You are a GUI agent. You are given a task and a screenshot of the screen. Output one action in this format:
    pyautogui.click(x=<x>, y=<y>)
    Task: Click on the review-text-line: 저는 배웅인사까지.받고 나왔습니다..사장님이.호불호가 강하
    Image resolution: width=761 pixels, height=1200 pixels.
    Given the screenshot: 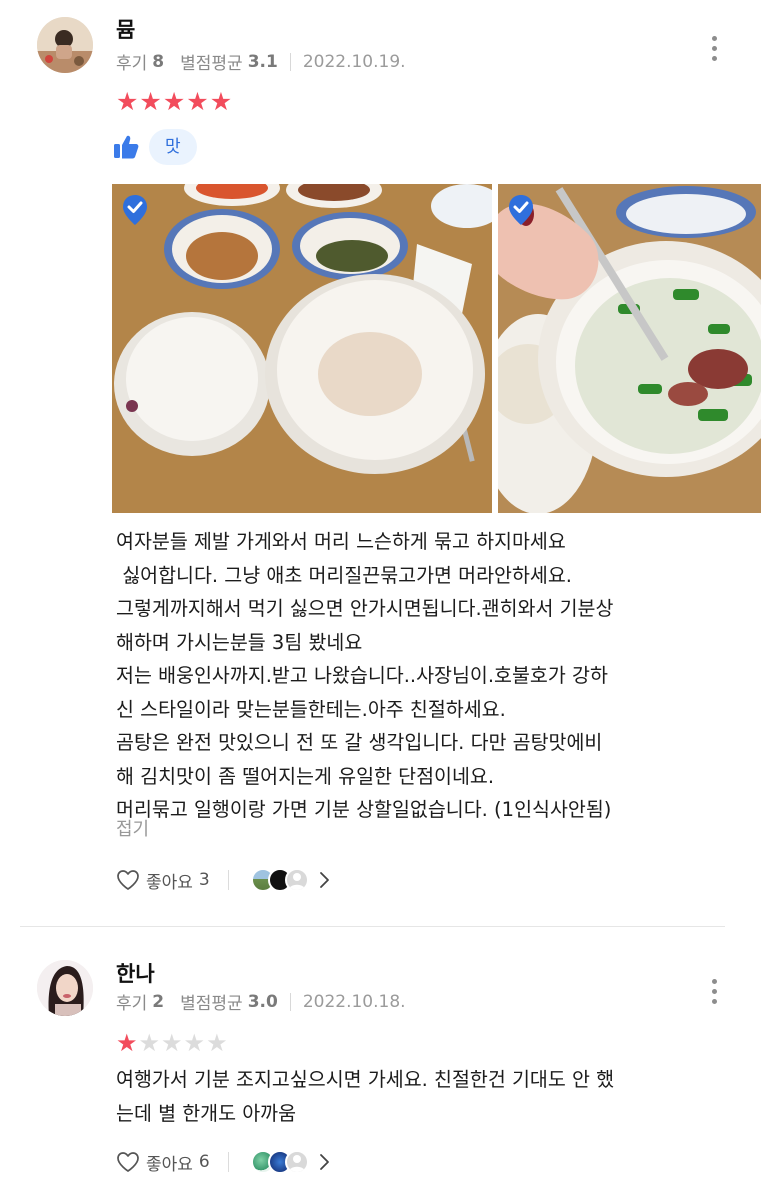 What is the action you would take?
    pyautogui.click(x=362, y=675)
    